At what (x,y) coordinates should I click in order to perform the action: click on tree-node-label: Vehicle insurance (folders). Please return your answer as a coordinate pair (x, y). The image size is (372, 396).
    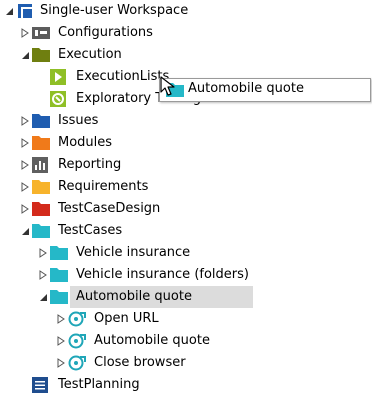
    Looking at the image, I should click on (162, 274).